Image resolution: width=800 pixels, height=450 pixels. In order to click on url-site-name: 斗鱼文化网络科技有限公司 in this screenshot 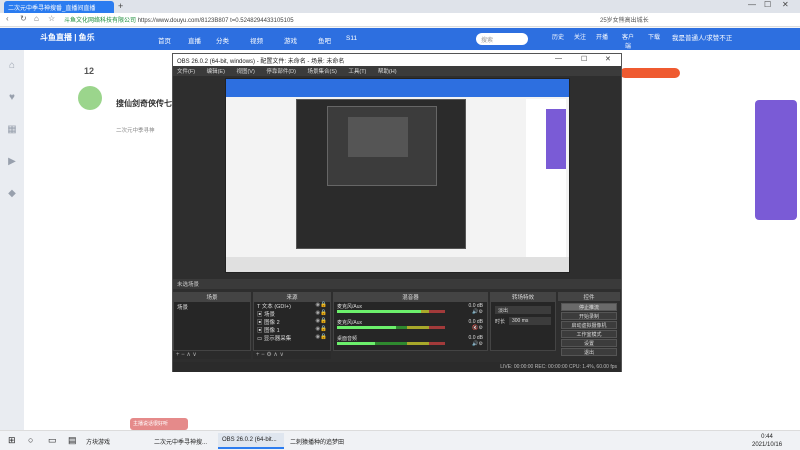, I will do `click(100, 21)`.